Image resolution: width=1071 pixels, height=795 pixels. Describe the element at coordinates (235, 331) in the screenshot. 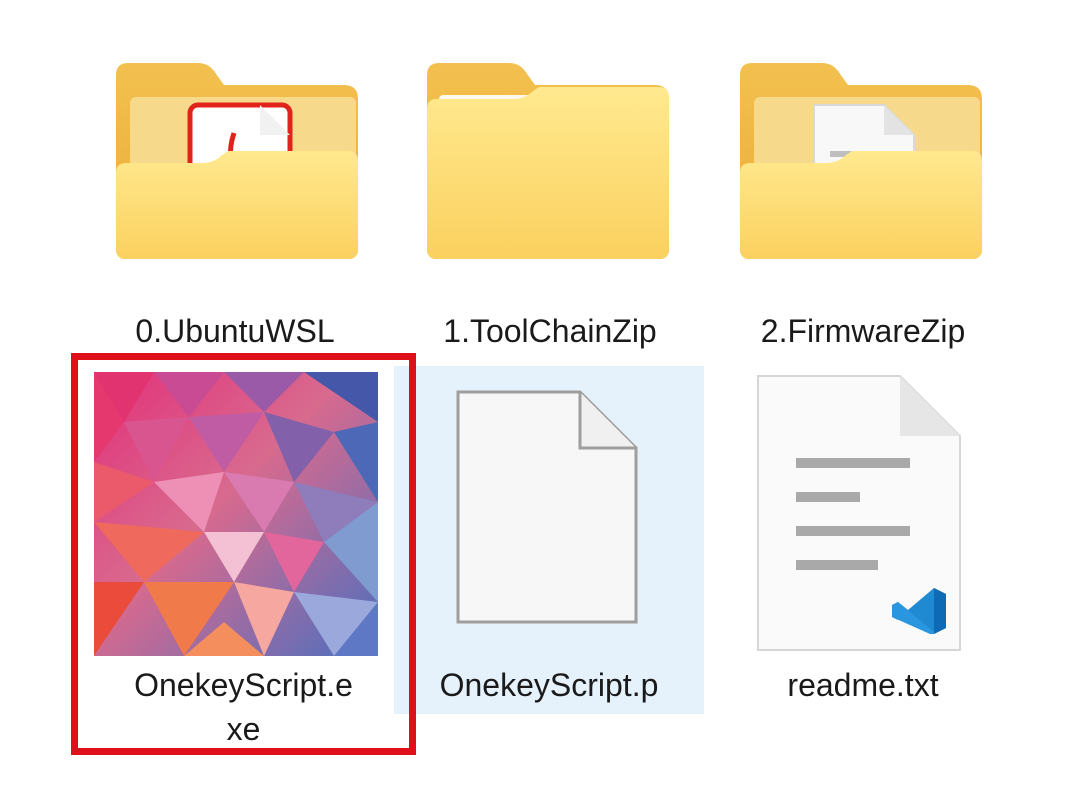

I see `item-label: 0.UbuntuWSL` at that location.